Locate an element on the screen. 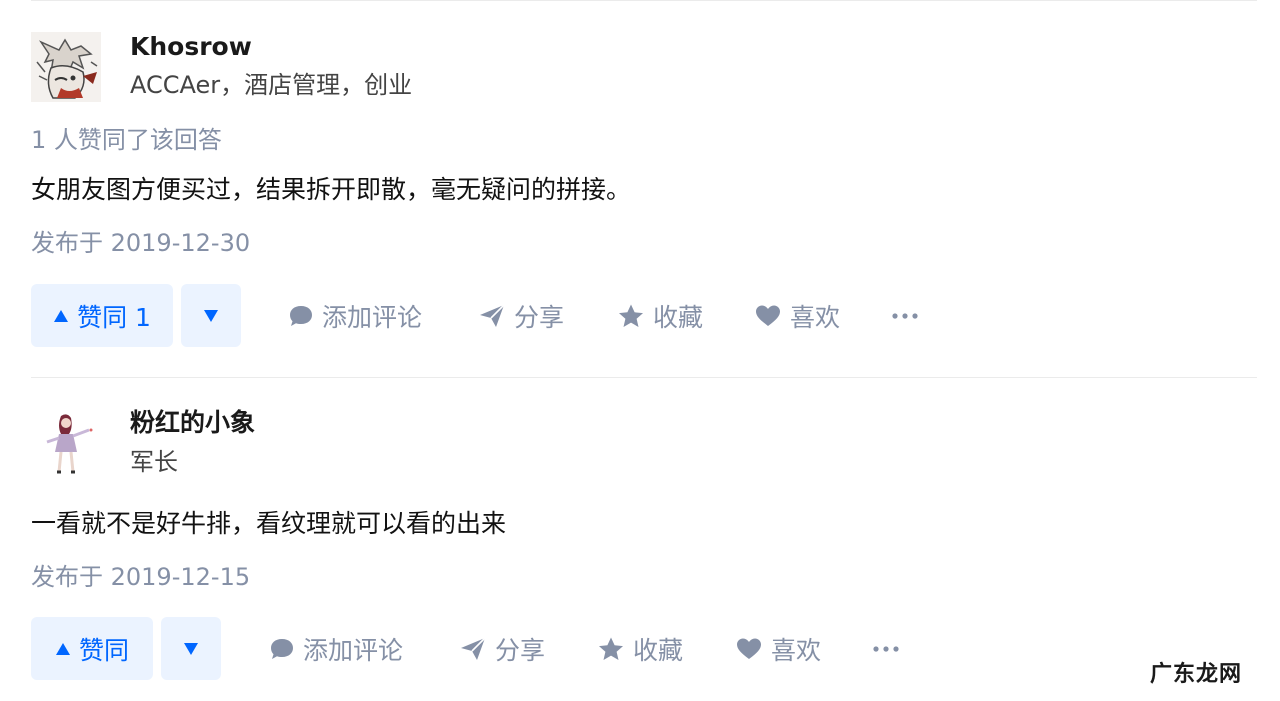  vote-summary: 1 人赞同了该回答 is located at coordinates (126, 140).